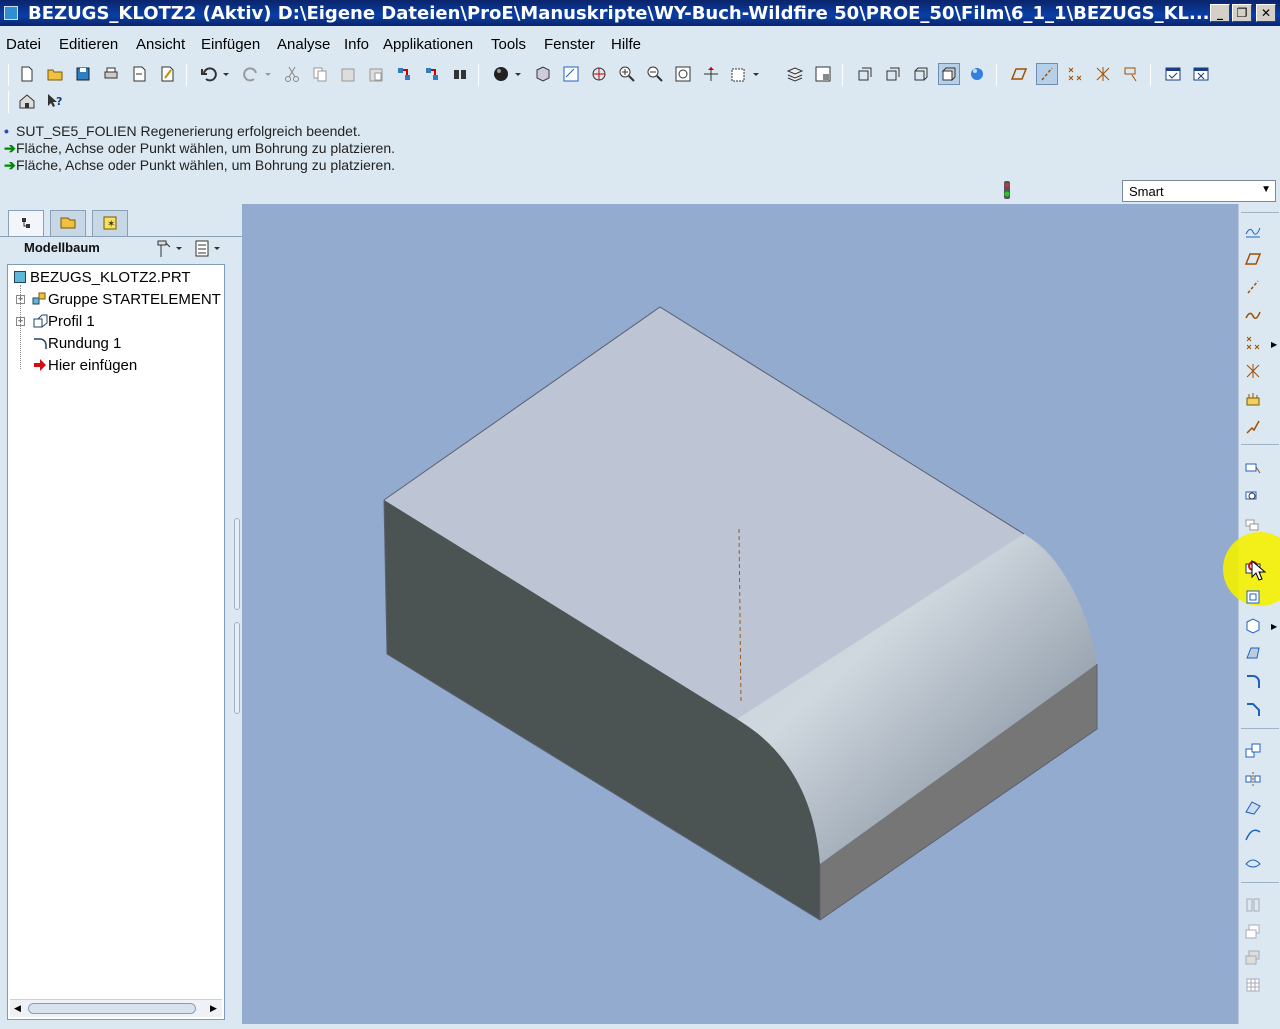 This screenshot has width=1280, height=1029. What do you see at coordinates (428, 44) in the screenshot?
I see `menu-applikationen: Applikationen` at bounding box center [428, 44].